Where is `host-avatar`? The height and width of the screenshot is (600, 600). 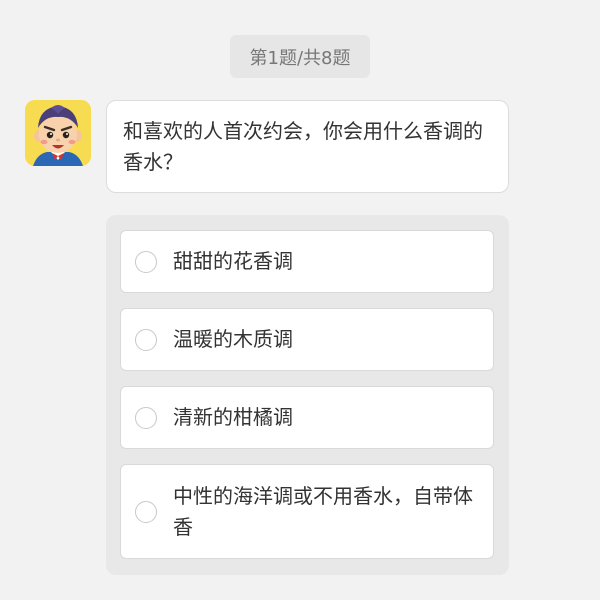
host-avatar is located at coordinates (58, 133).